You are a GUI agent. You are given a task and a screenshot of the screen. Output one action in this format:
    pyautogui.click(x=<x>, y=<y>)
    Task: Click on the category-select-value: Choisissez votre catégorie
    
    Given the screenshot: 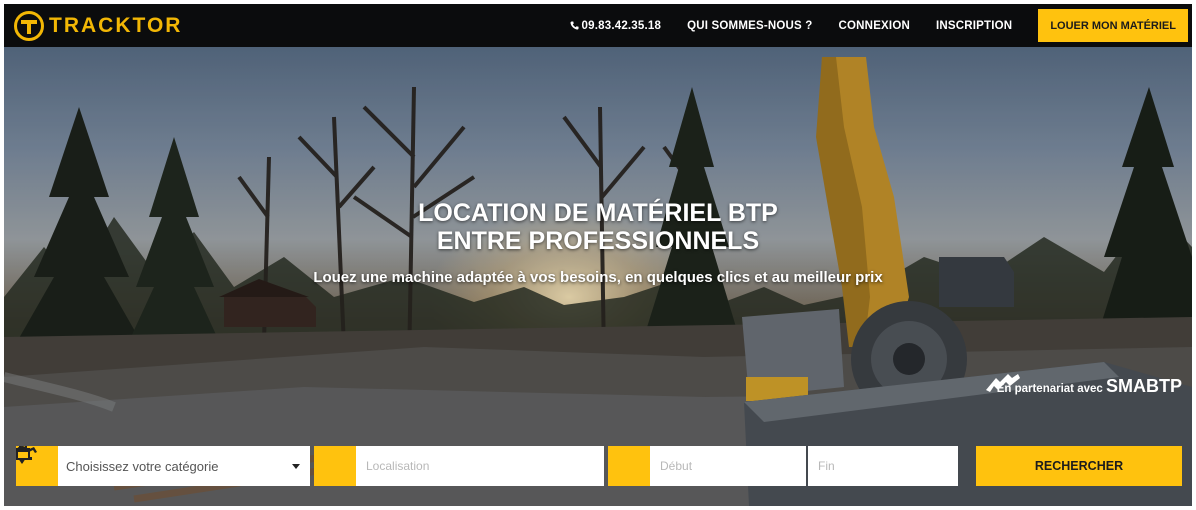 What is the action you would take?
    pyautogui.click(x=142, y=466)
    